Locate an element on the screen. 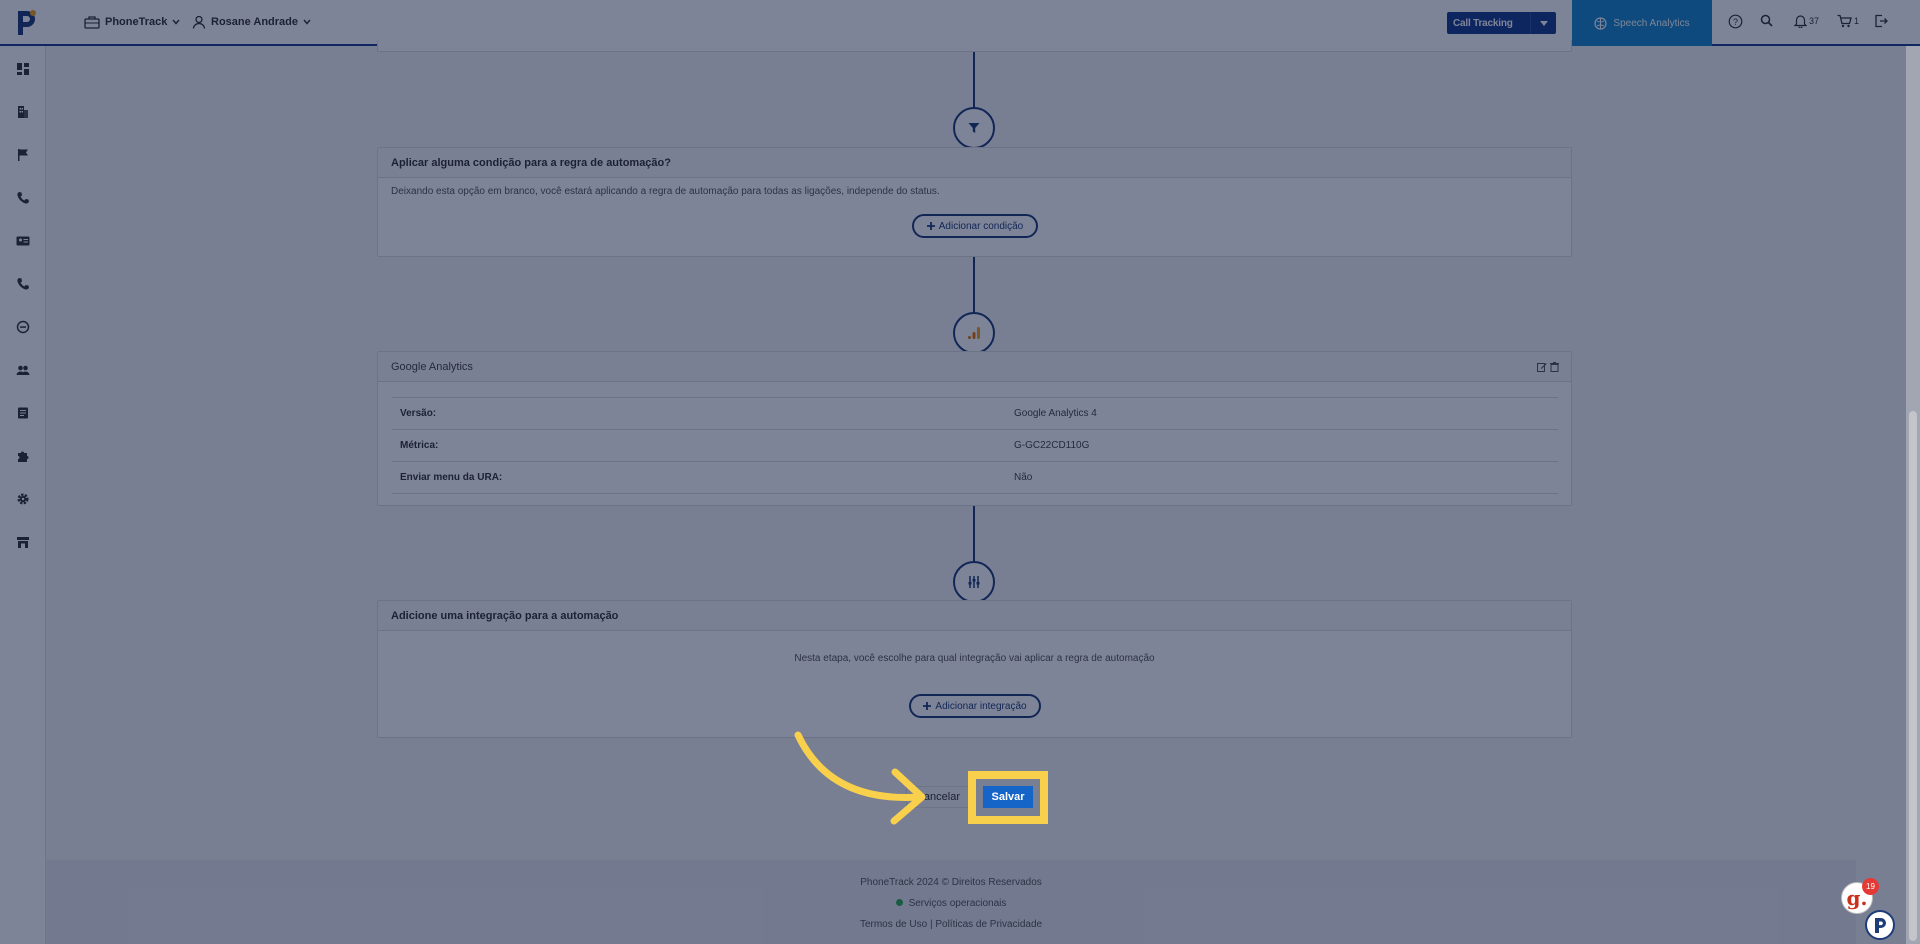 The width and height of the screenshot is (1920, 944). google-analytics-card: Google Analytics Versão is located at coordinates (974, 428).